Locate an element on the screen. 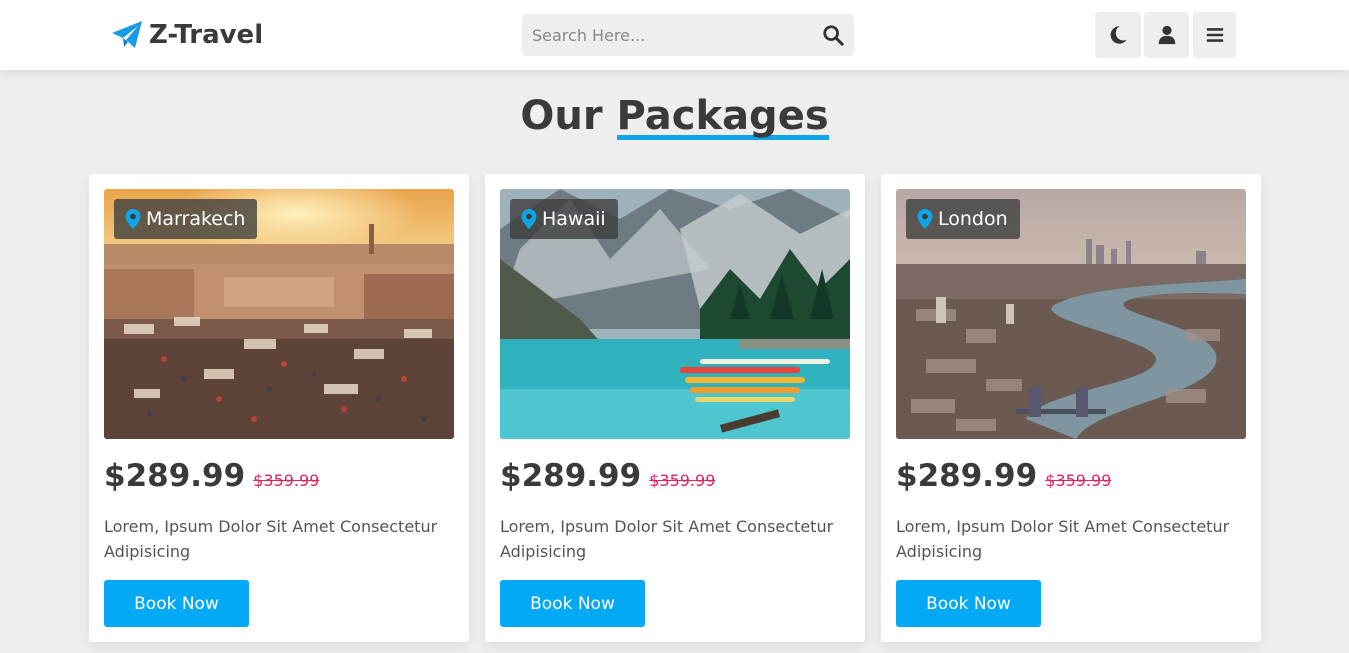 The width and height of the screenshot is (1349, 653). logo-link: Z-Travel is located at coordinates (187, 35).